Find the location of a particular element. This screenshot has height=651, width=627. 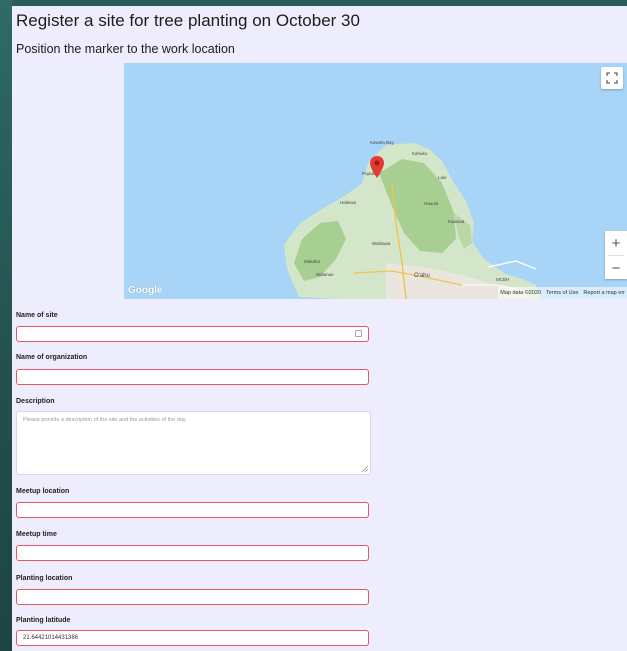

map-place-laie: Laie is located at coordinates (442, 177).